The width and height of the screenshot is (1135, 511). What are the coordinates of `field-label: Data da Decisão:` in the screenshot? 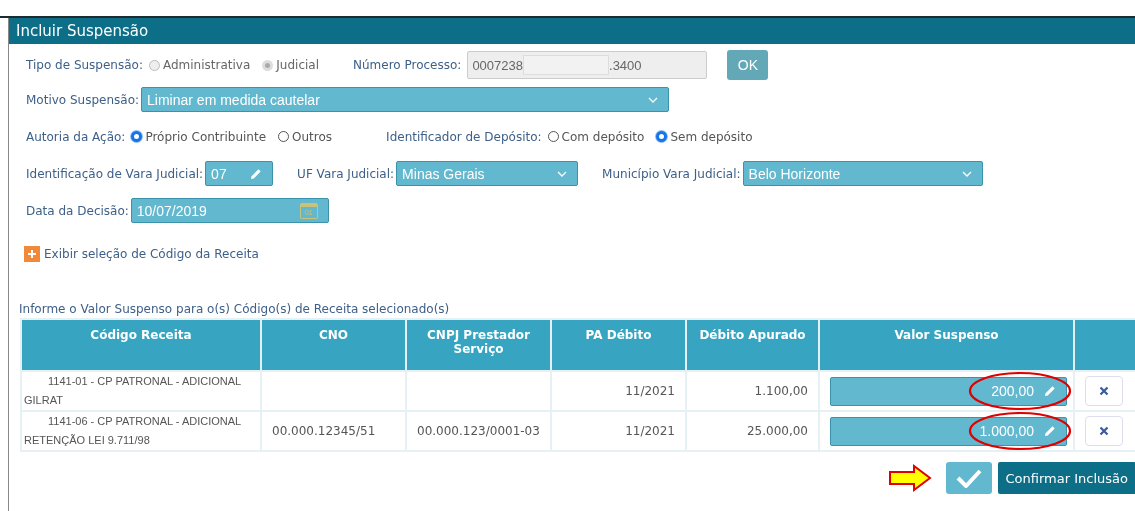 It's located at (77, 210).